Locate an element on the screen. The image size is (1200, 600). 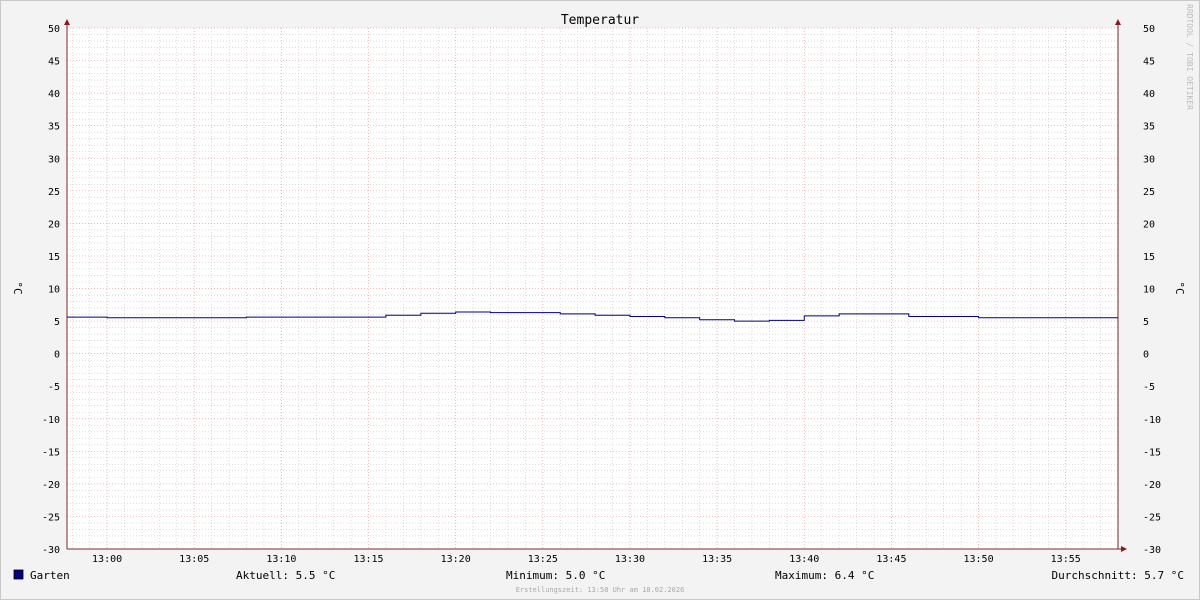
legend-series-name: Garten is located at coordinates (50, 575).